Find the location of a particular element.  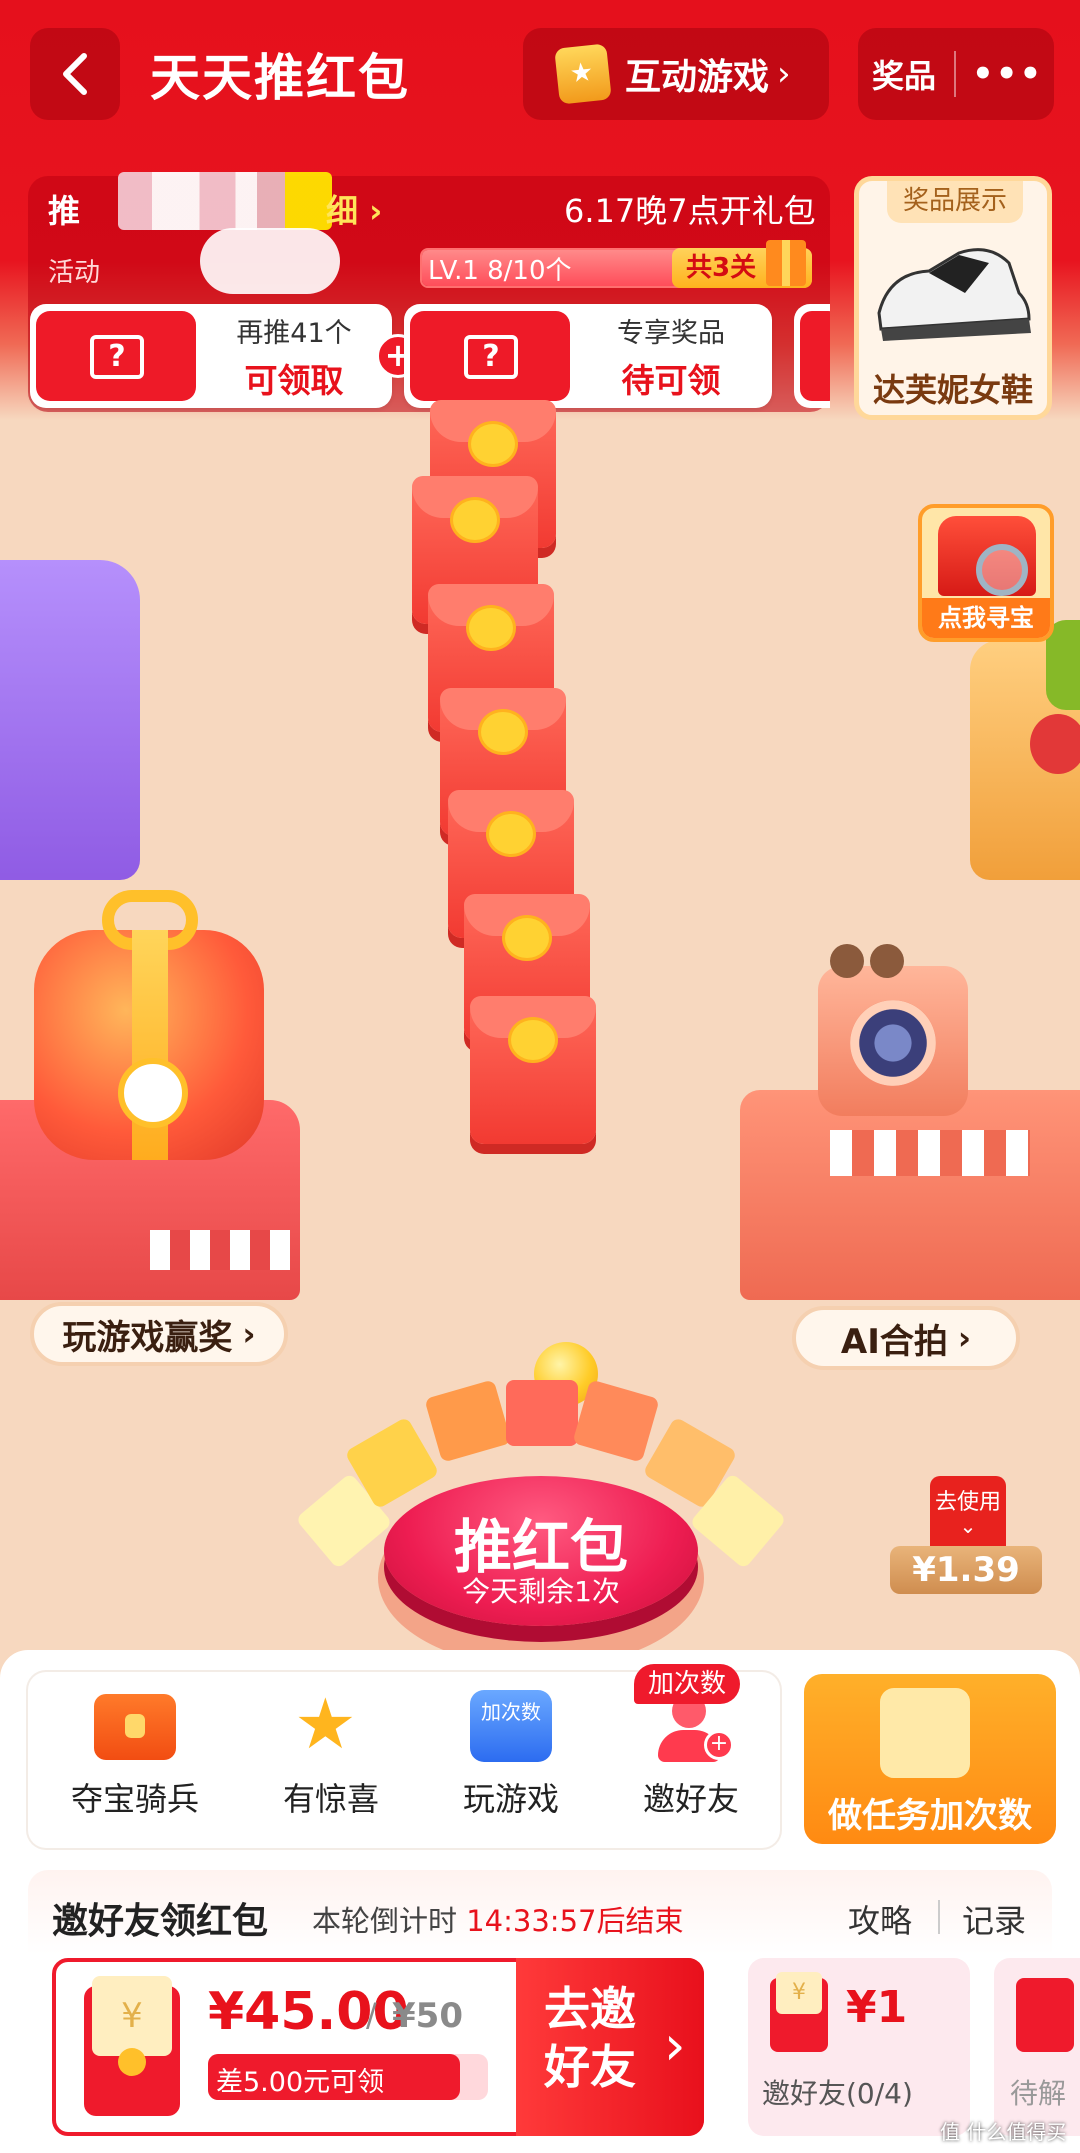

reward-status: 可领取 is located at coordinates (294, 380).